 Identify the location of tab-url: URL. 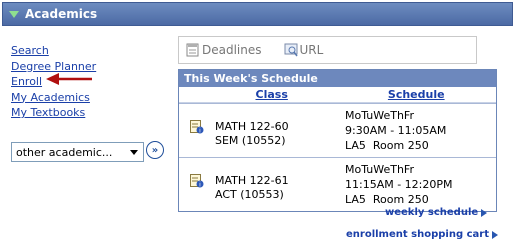
(304, 50).